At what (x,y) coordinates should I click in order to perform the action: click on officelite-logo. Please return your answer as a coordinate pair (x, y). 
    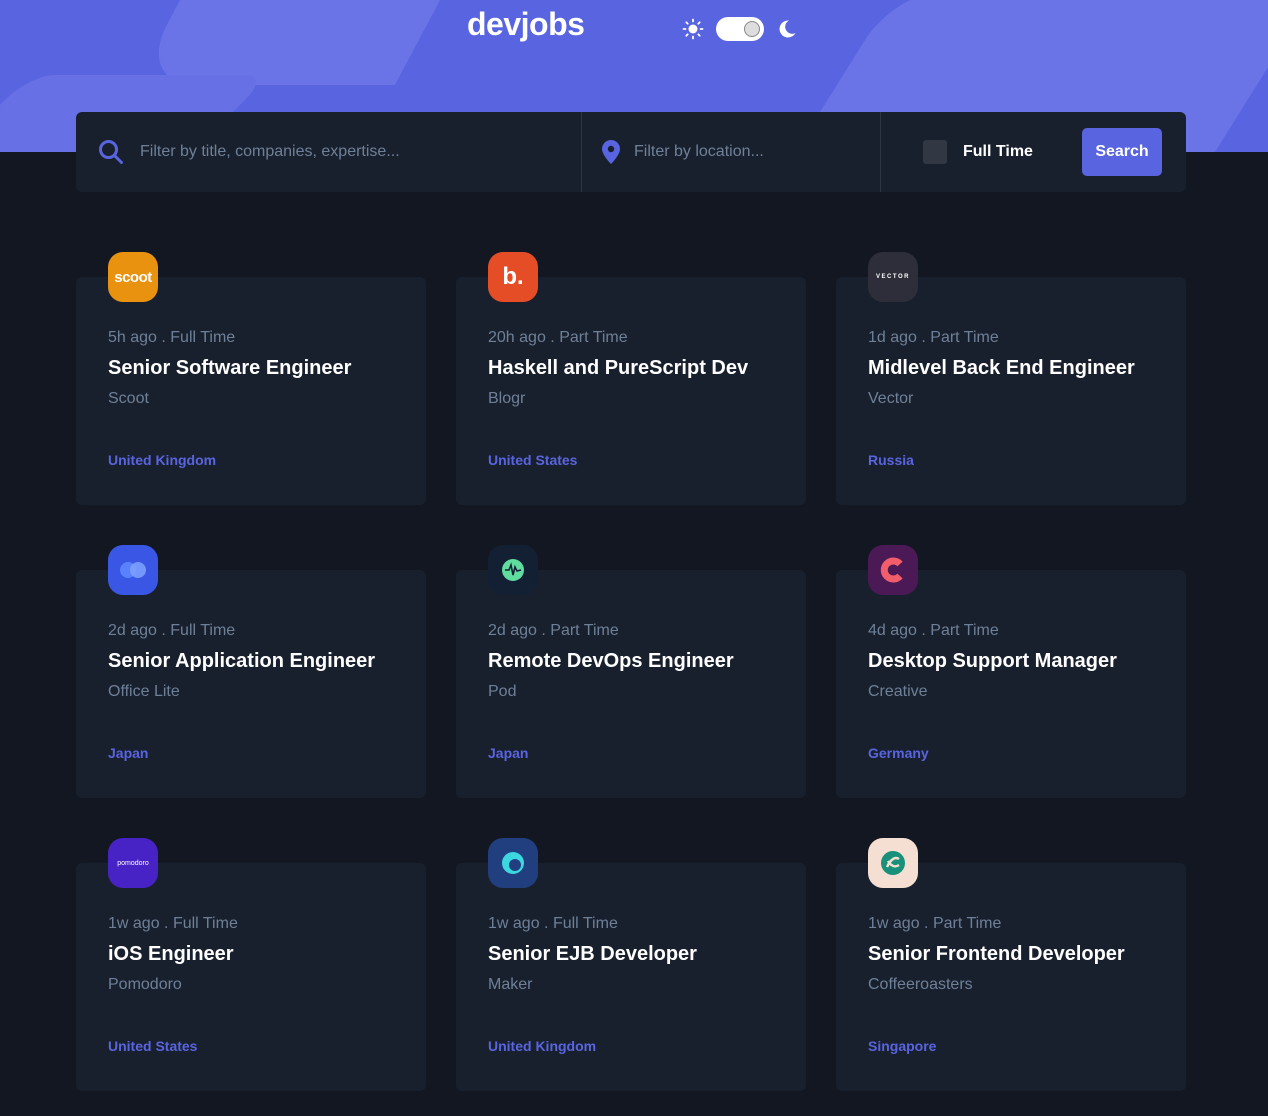
    Looking at the image, I should click on (133, 570).